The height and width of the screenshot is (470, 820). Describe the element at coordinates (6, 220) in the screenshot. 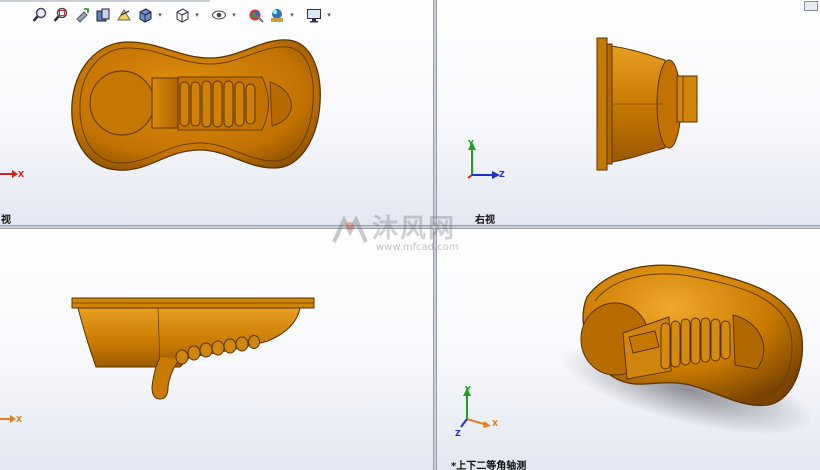

I see `view-label-top-left: 视` at that location.